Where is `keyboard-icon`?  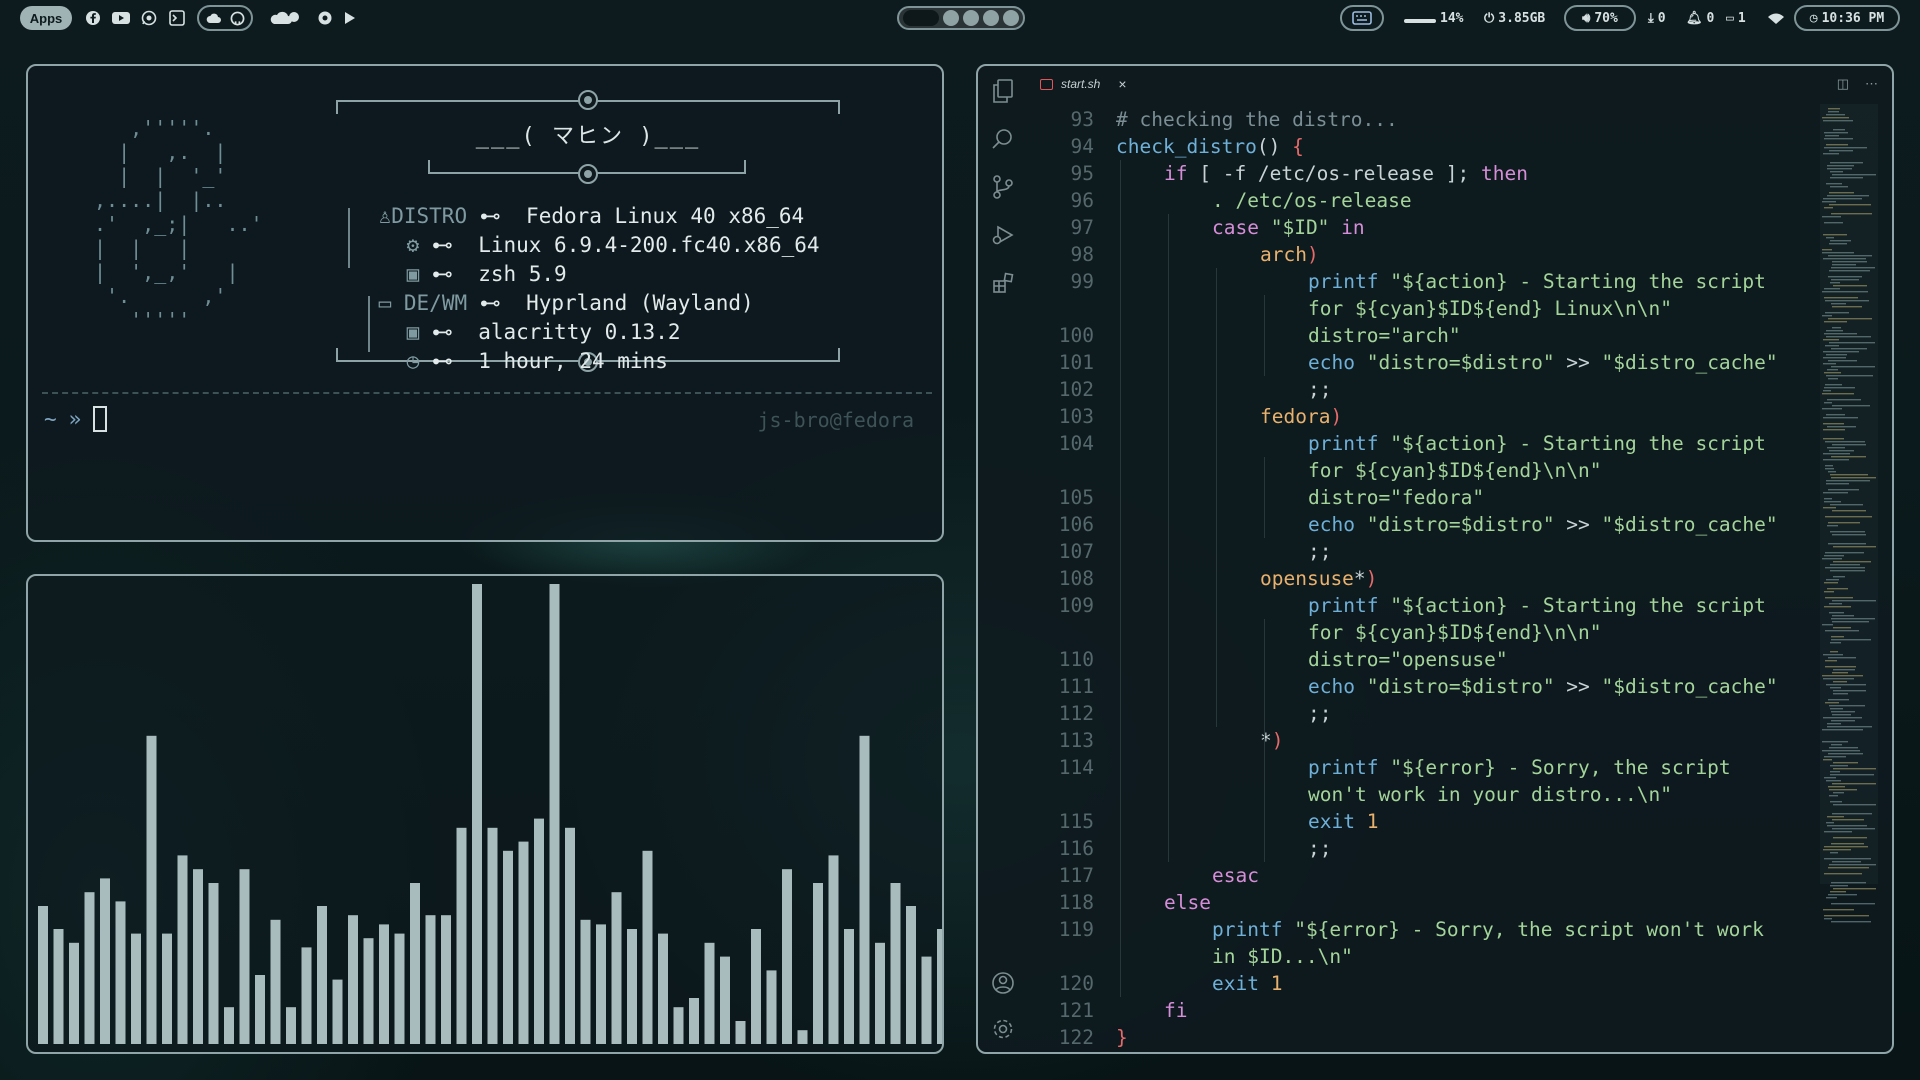
keyboard-icon is located at coordinates (1362, 18).